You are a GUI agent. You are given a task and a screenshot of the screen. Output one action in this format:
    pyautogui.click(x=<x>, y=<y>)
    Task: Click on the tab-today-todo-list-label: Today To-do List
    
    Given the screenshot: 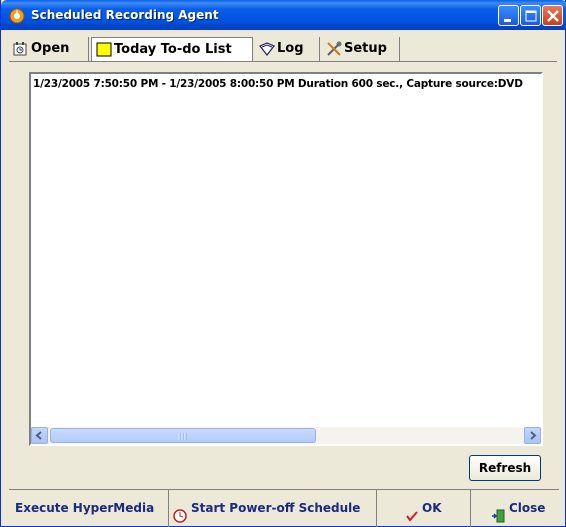 What is the action you would take?
    pyautogui.click(x=173, y=49)
    